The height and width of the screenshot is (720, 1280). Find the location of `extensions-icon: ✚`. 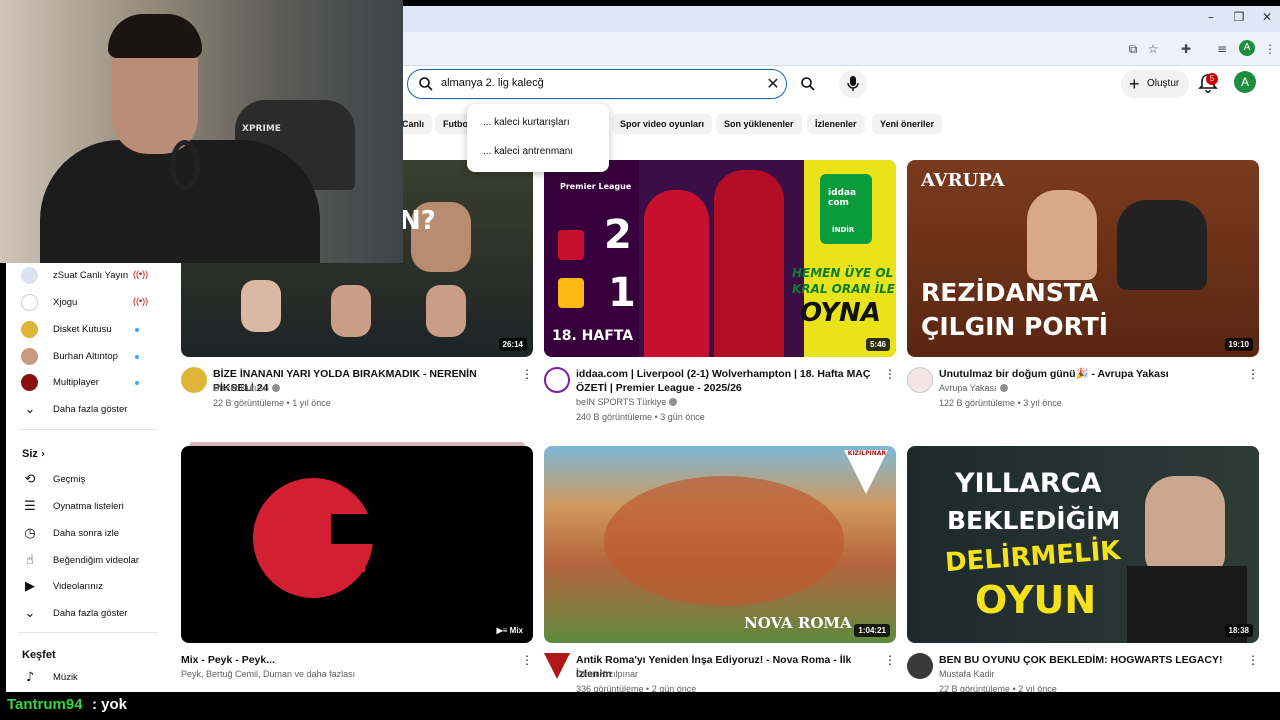

extensions-icon: ✚ is located at coordinates (1186, 49).